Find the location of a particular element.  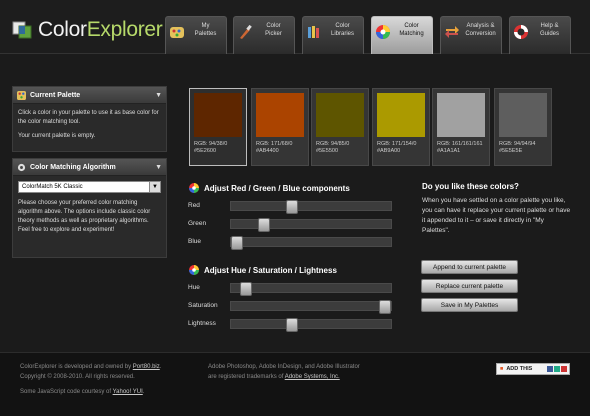

tab-libraries: Color Libraries is located at coordinates (333, 35).